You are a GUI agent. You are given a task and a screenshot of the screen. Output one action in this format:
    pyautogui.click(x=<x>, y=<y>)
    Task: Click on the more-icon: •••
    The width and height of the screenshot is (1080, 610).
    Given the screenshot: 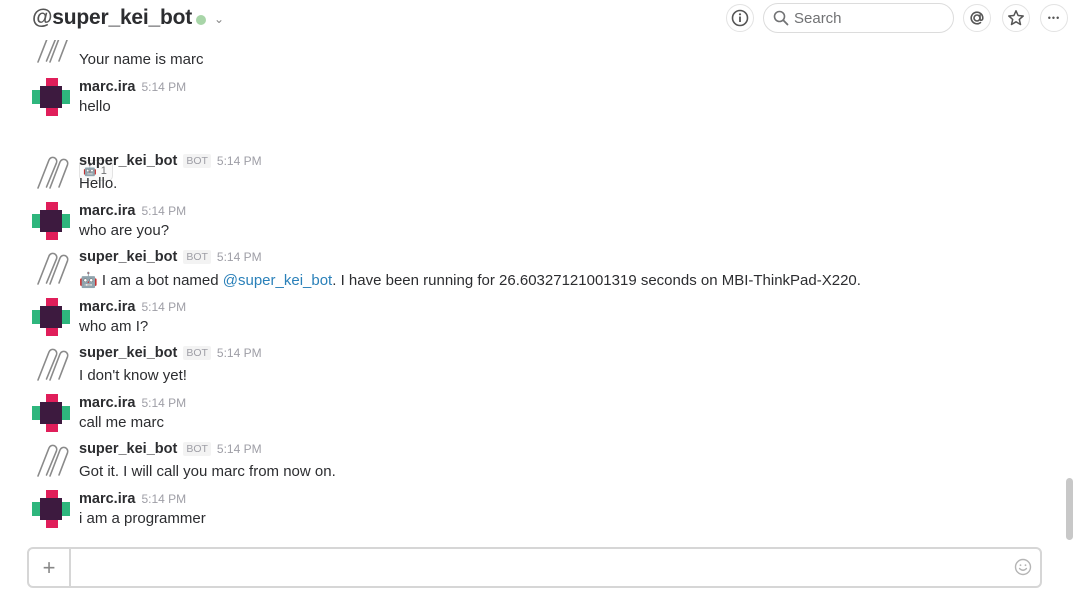 What is the action you would take?
    pyautogui.click(x=1054, y=18)
    